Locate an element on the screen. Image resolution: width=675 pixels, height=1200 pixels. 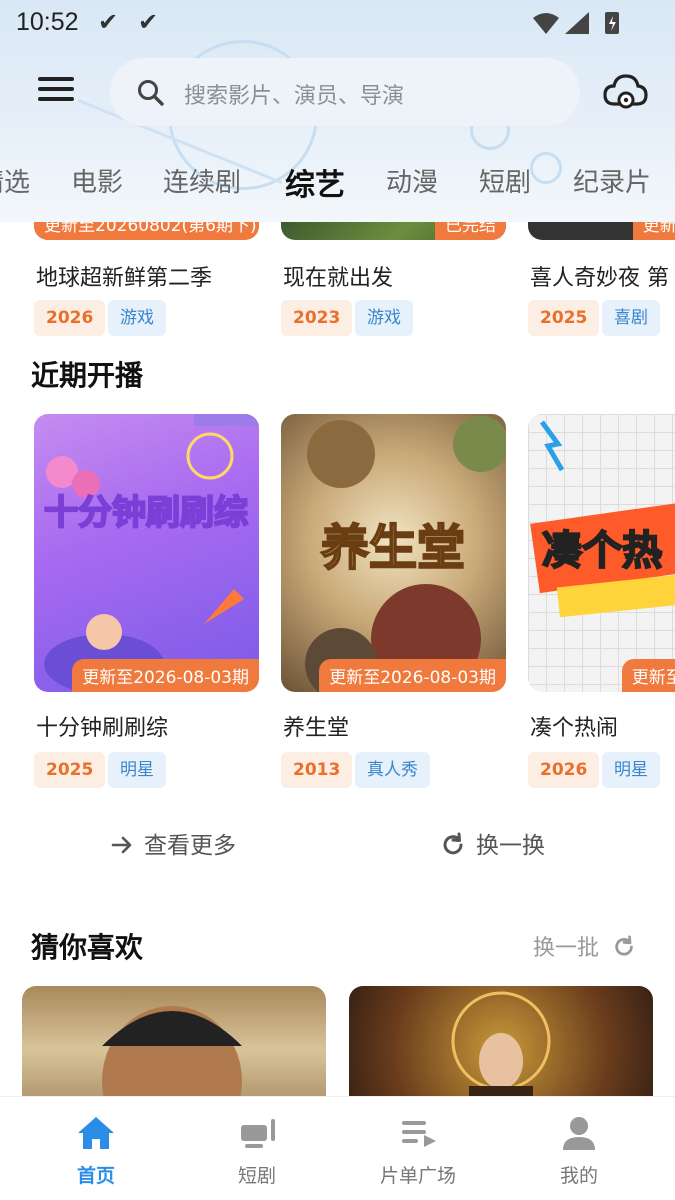
video-card: 更新至20260802(第6期下) 地球超新鲜第二季 2026 游戏 is located at coordinates (146, 279).